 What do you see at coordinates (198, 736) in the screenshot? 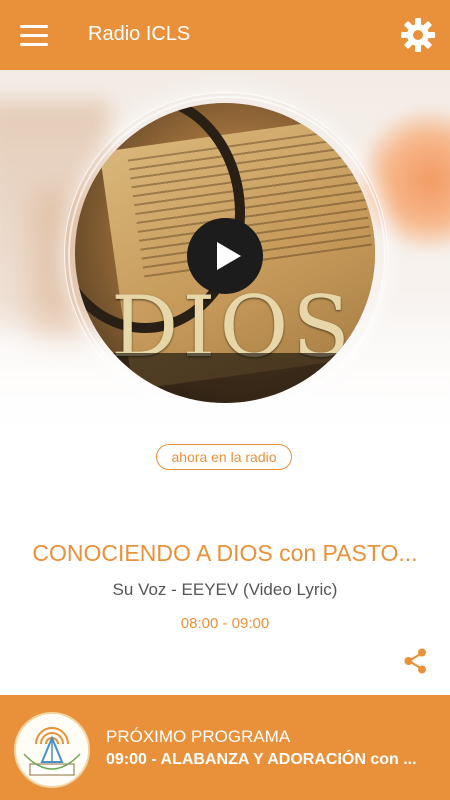
I see `next-program-label: PRÓXIMO PROGRAMA` at bounding box center [198, 736].